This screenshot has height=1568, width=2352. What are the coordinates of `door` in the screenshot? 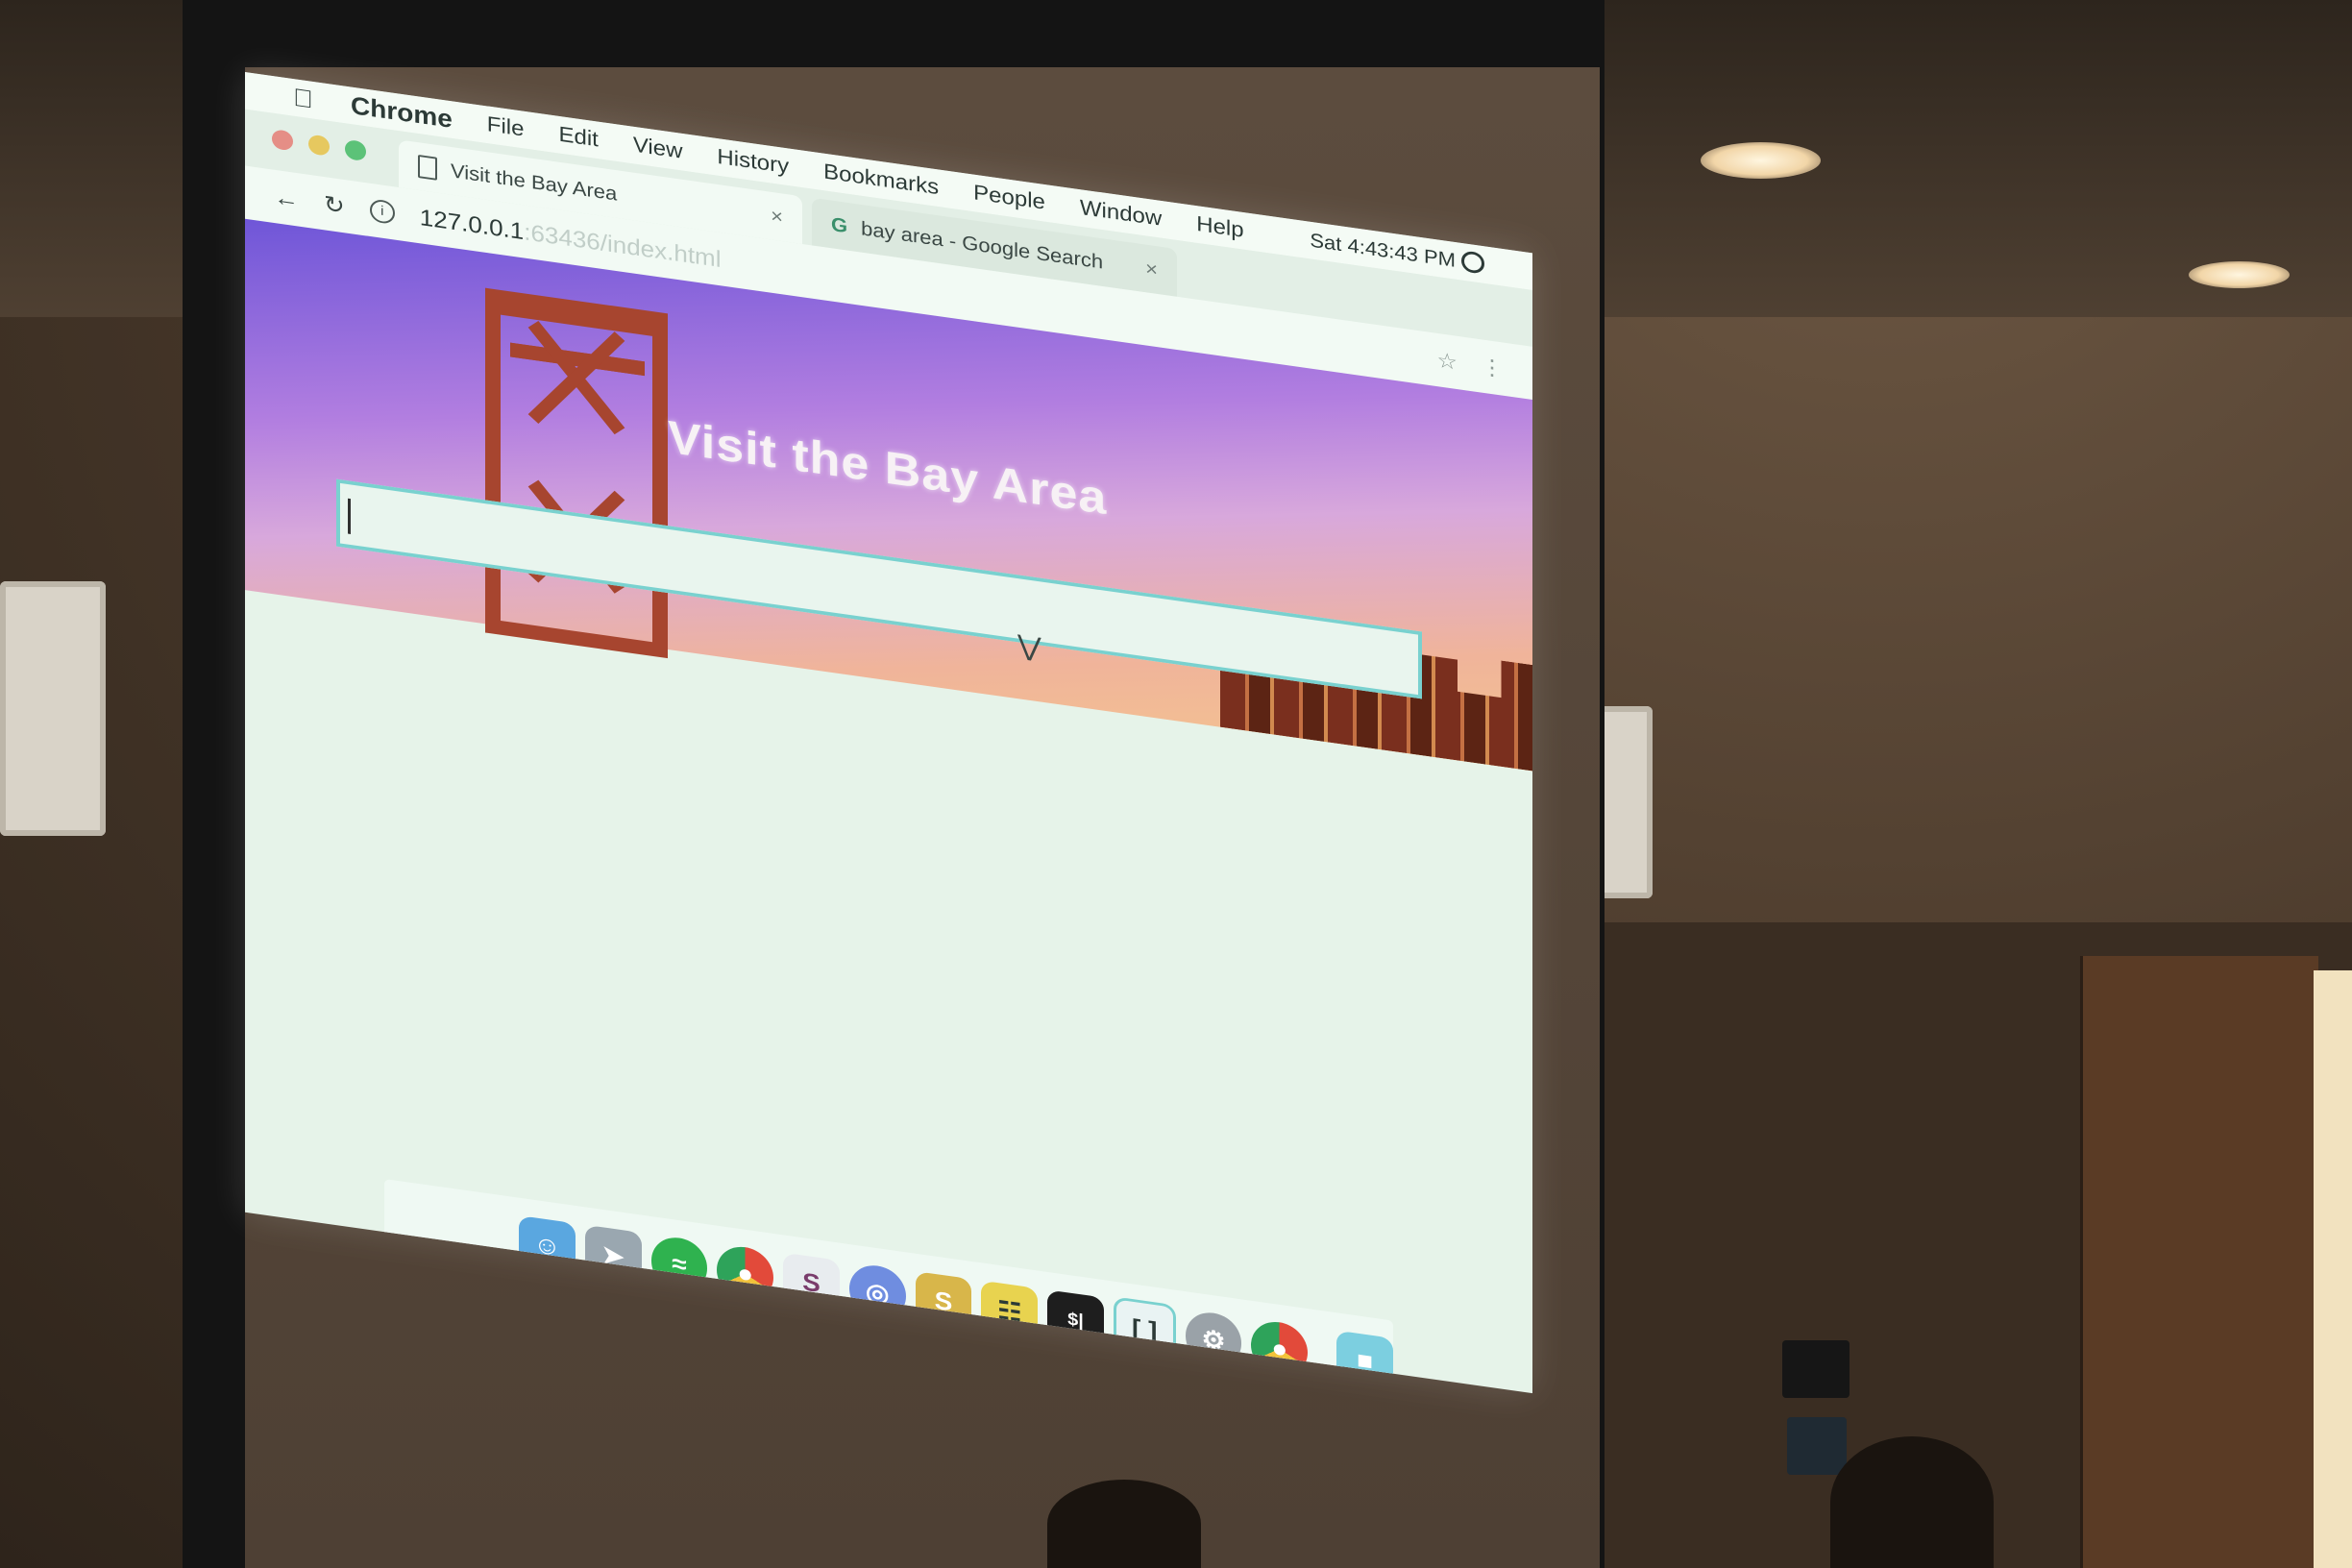 It's located at (2199, 1262).